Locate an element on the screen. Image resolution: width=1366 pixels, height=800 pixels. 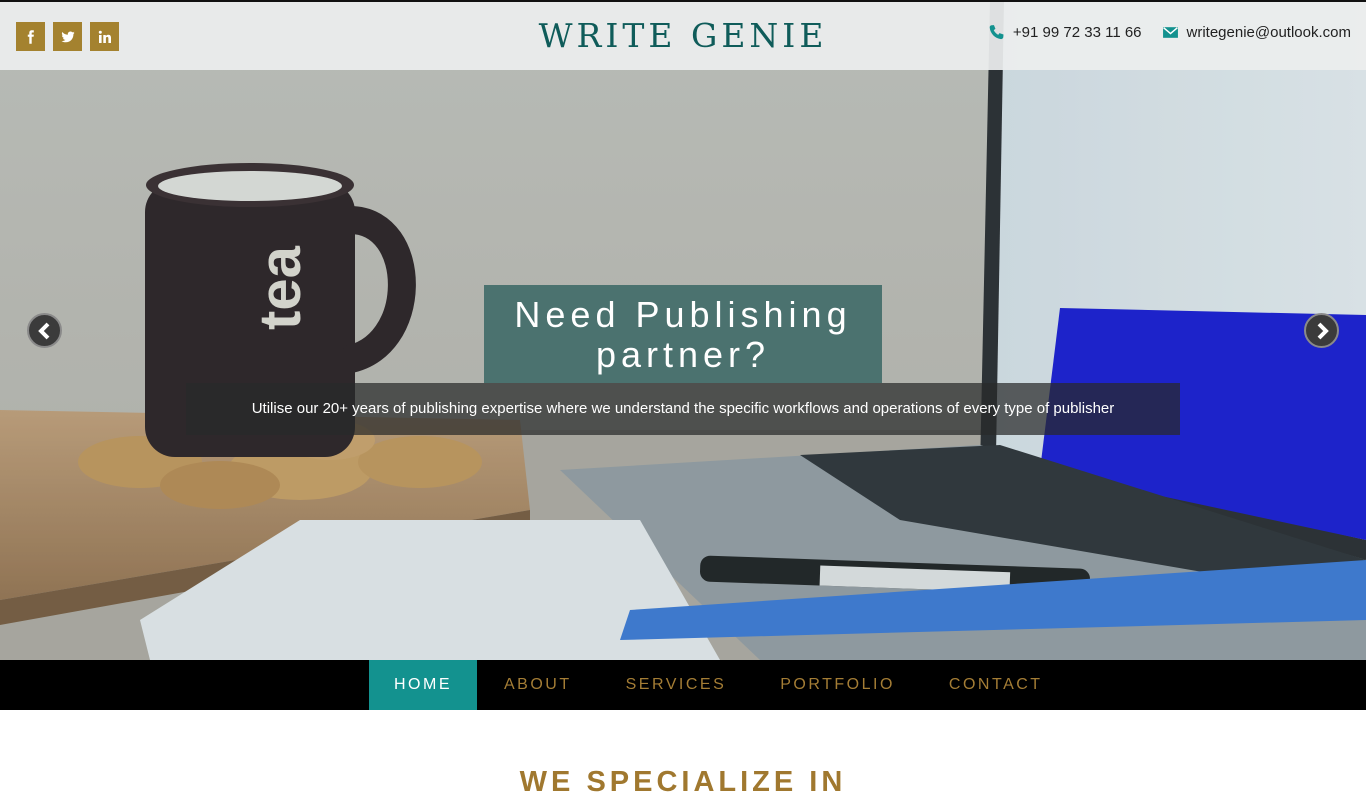
nav-item-home: HOME is located at coordinates (423, 685).